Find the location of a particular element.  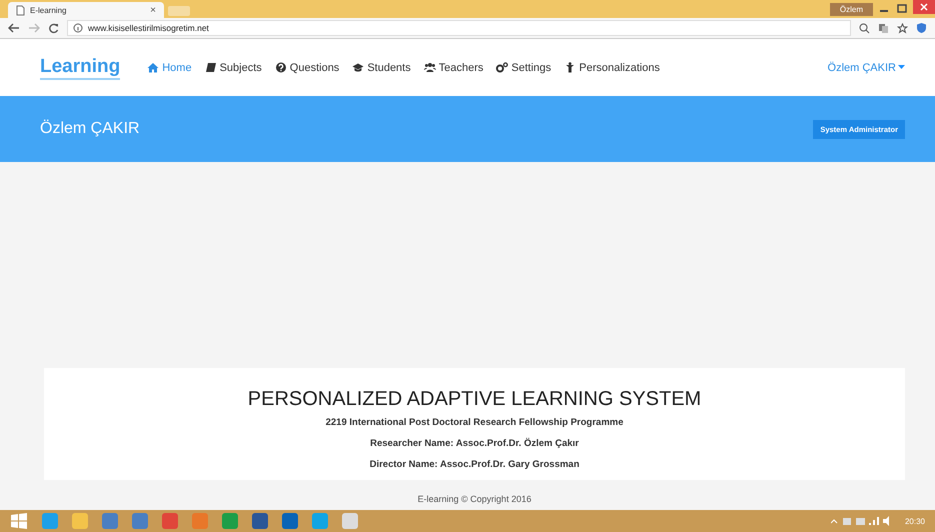

close-icon is located at coordinates (924, 7).